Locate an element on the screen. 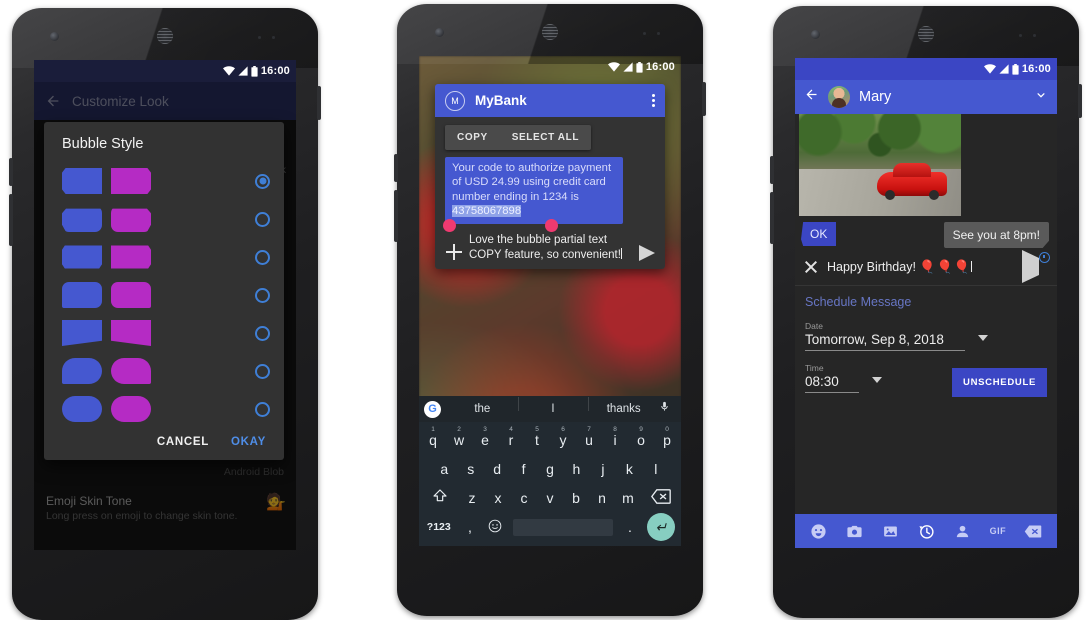  bubble-style-option-soft-corner is located at coordinates (164, 295).